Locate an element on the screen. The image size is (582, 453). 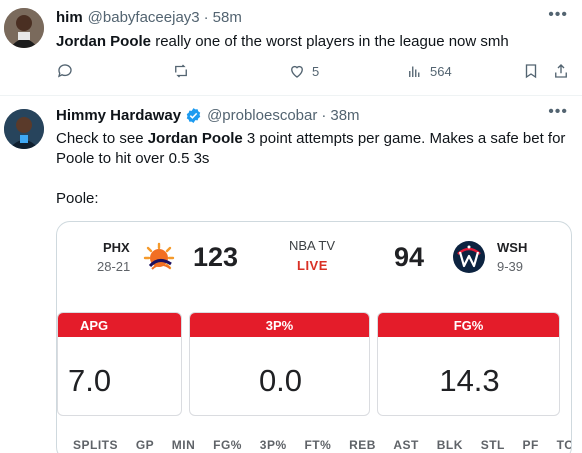
tweet-header: Himmy Hardaway @probloescobar · 38m is located at coordinates (208, 115).